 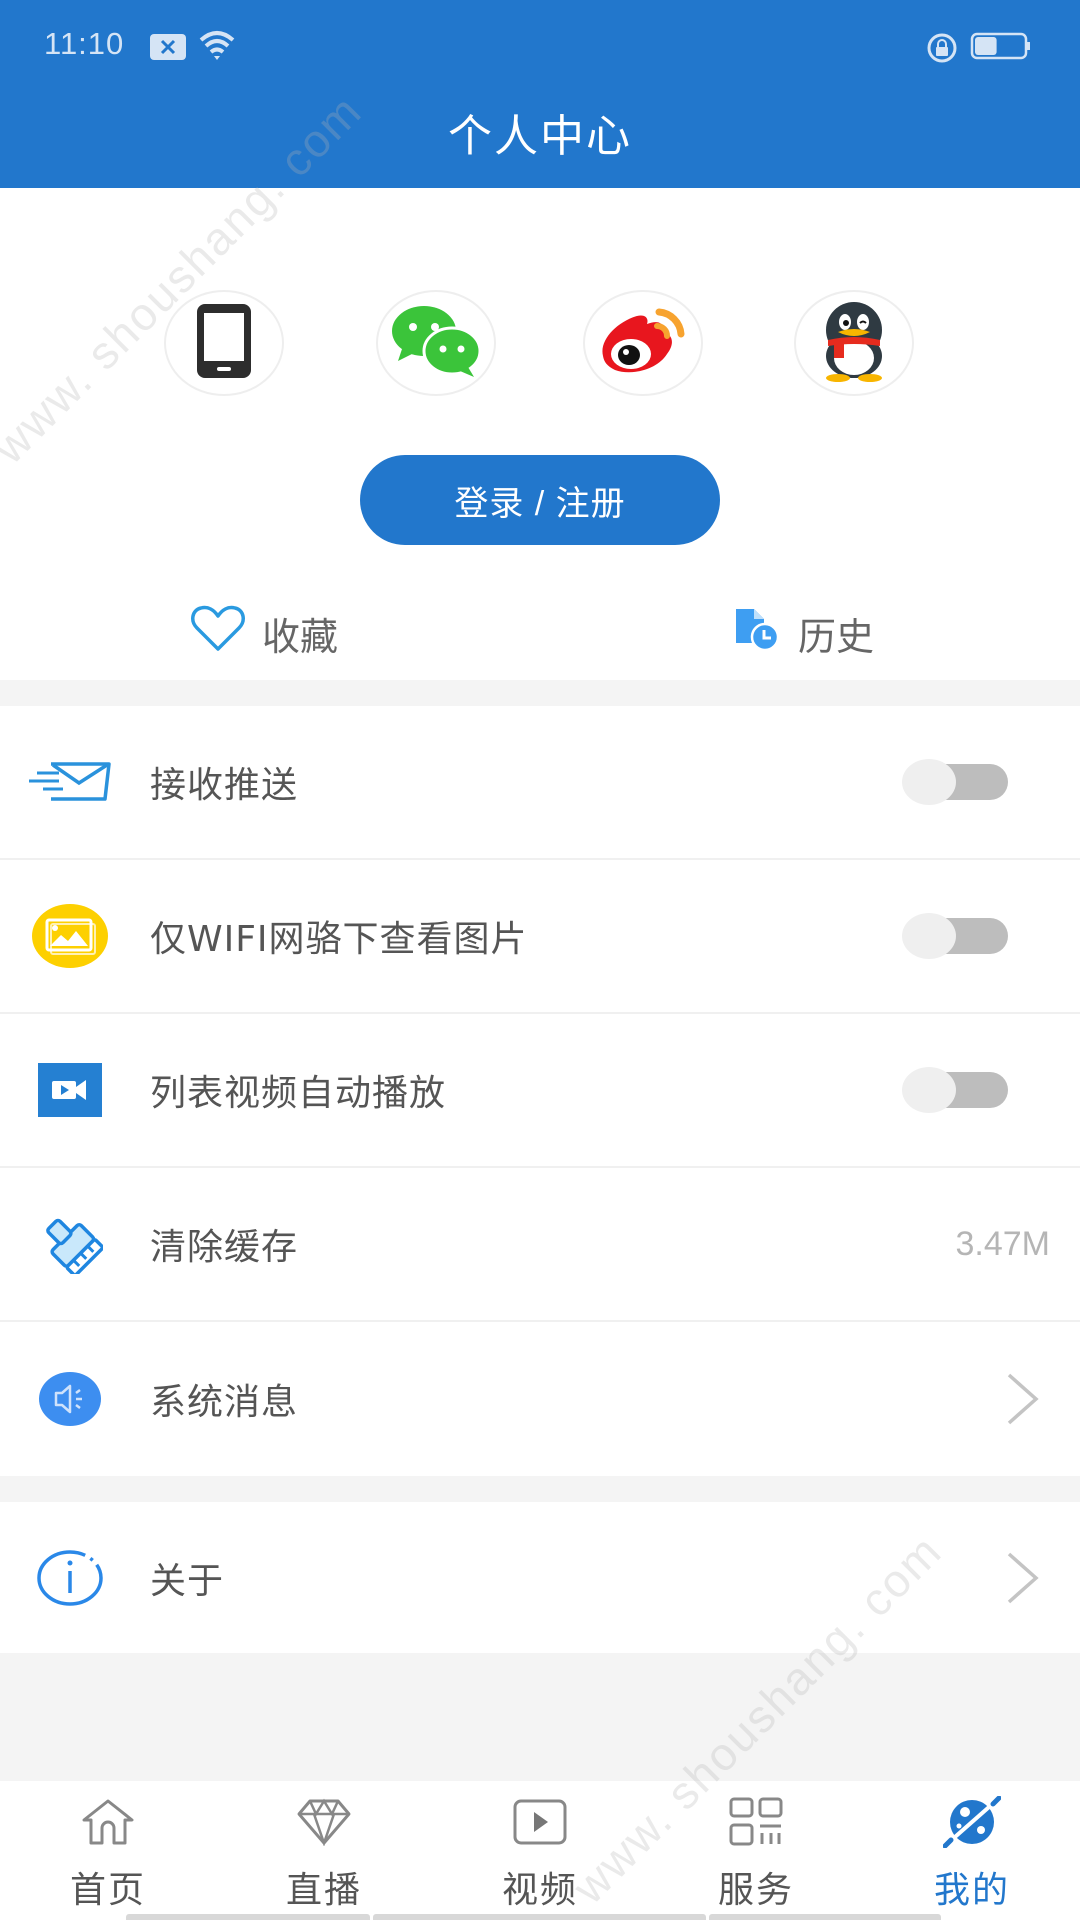 What do you see at coordinates (540, 136) in the screenshot?
I see `page-title: 个人中心` at bounding box center [540, 136].